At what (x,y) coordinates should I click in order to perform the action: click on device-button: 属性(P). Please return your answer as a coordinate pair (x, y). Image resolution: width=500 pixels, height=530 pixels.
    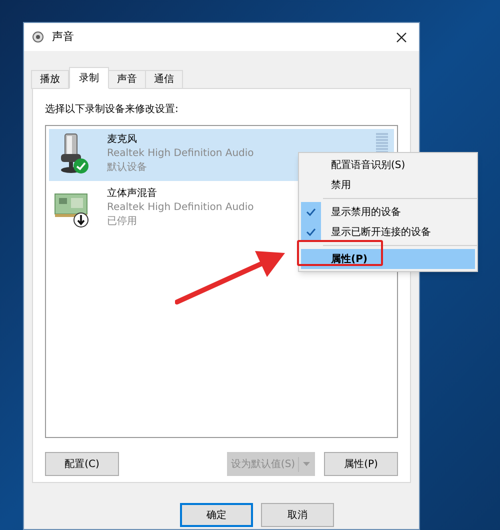
    Looking at the image, I should click on (361, 464).